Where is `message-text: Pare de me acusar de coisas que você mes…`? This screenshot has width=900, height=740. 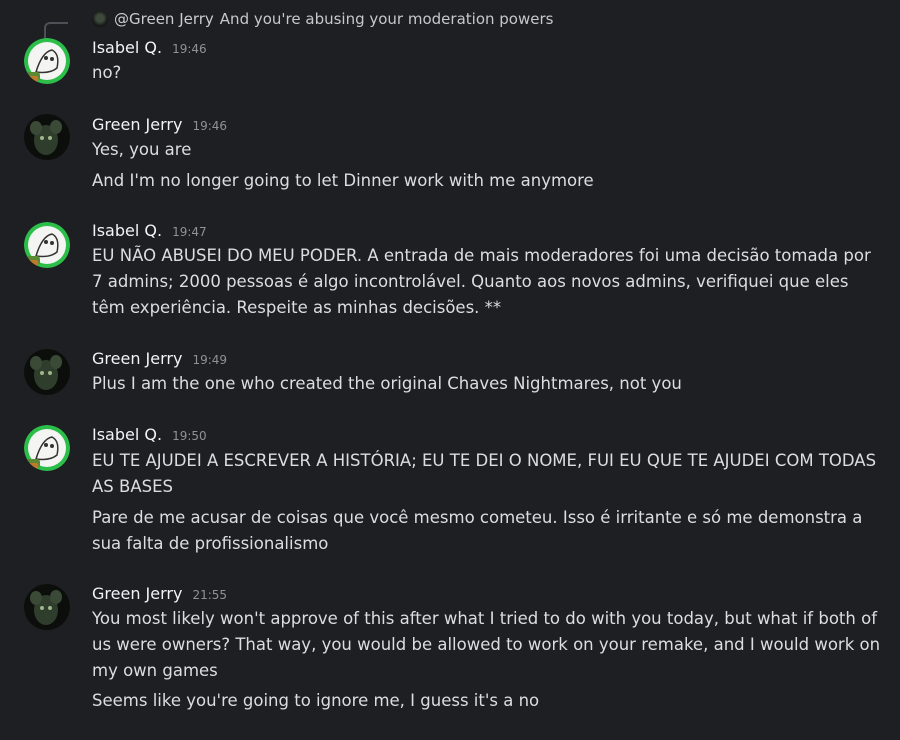
message-text: Pare de me acusar de coisas que você mes… is located at coordinates (477, 530).